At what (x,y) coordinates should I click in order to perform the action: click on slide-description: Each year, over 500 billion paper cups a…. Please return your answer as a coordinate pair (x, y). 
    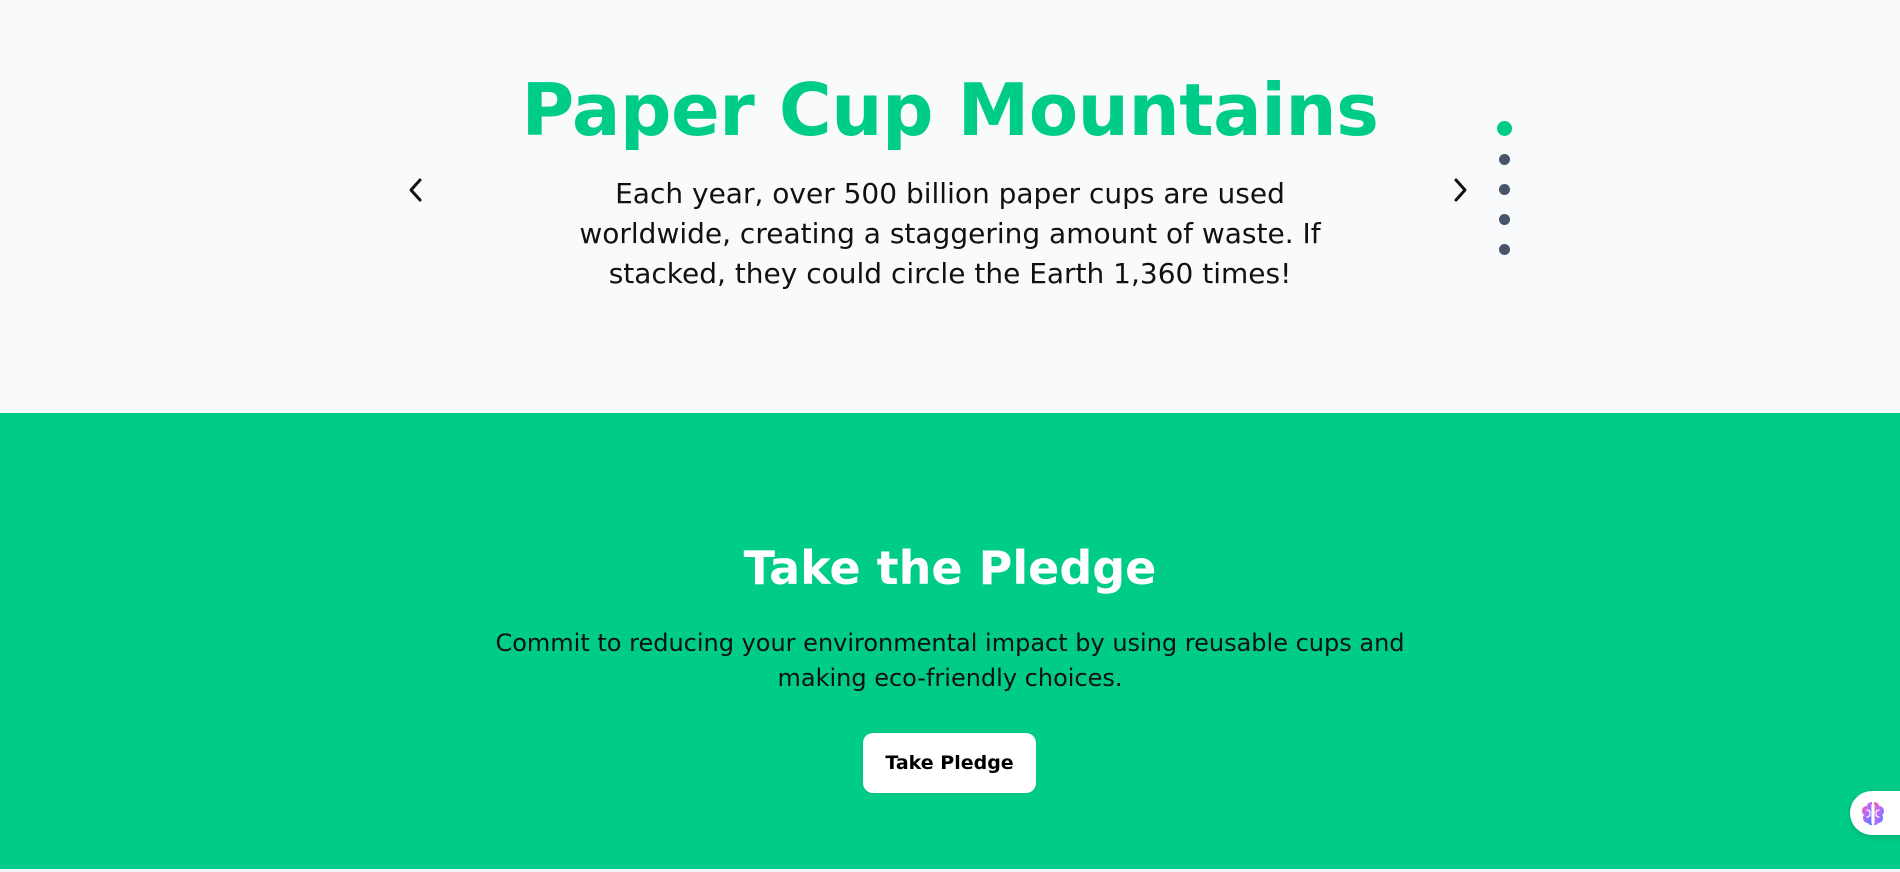
    Looking at the image, I should click on (950, 233).